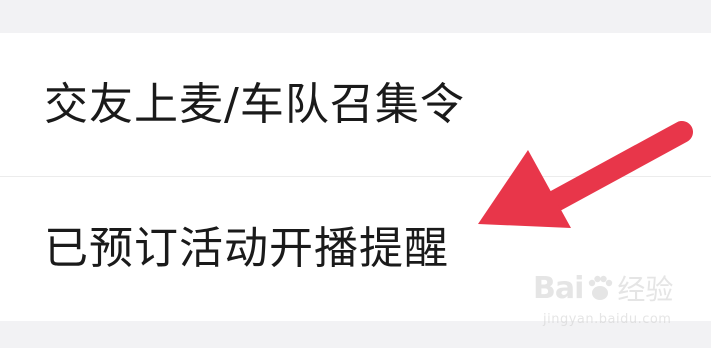 The width and height of the screenshot is (711, 348). What do you see at coordinates (355, 16) in the screenshot?
I see `top-background` at bounding box center [355, 16].